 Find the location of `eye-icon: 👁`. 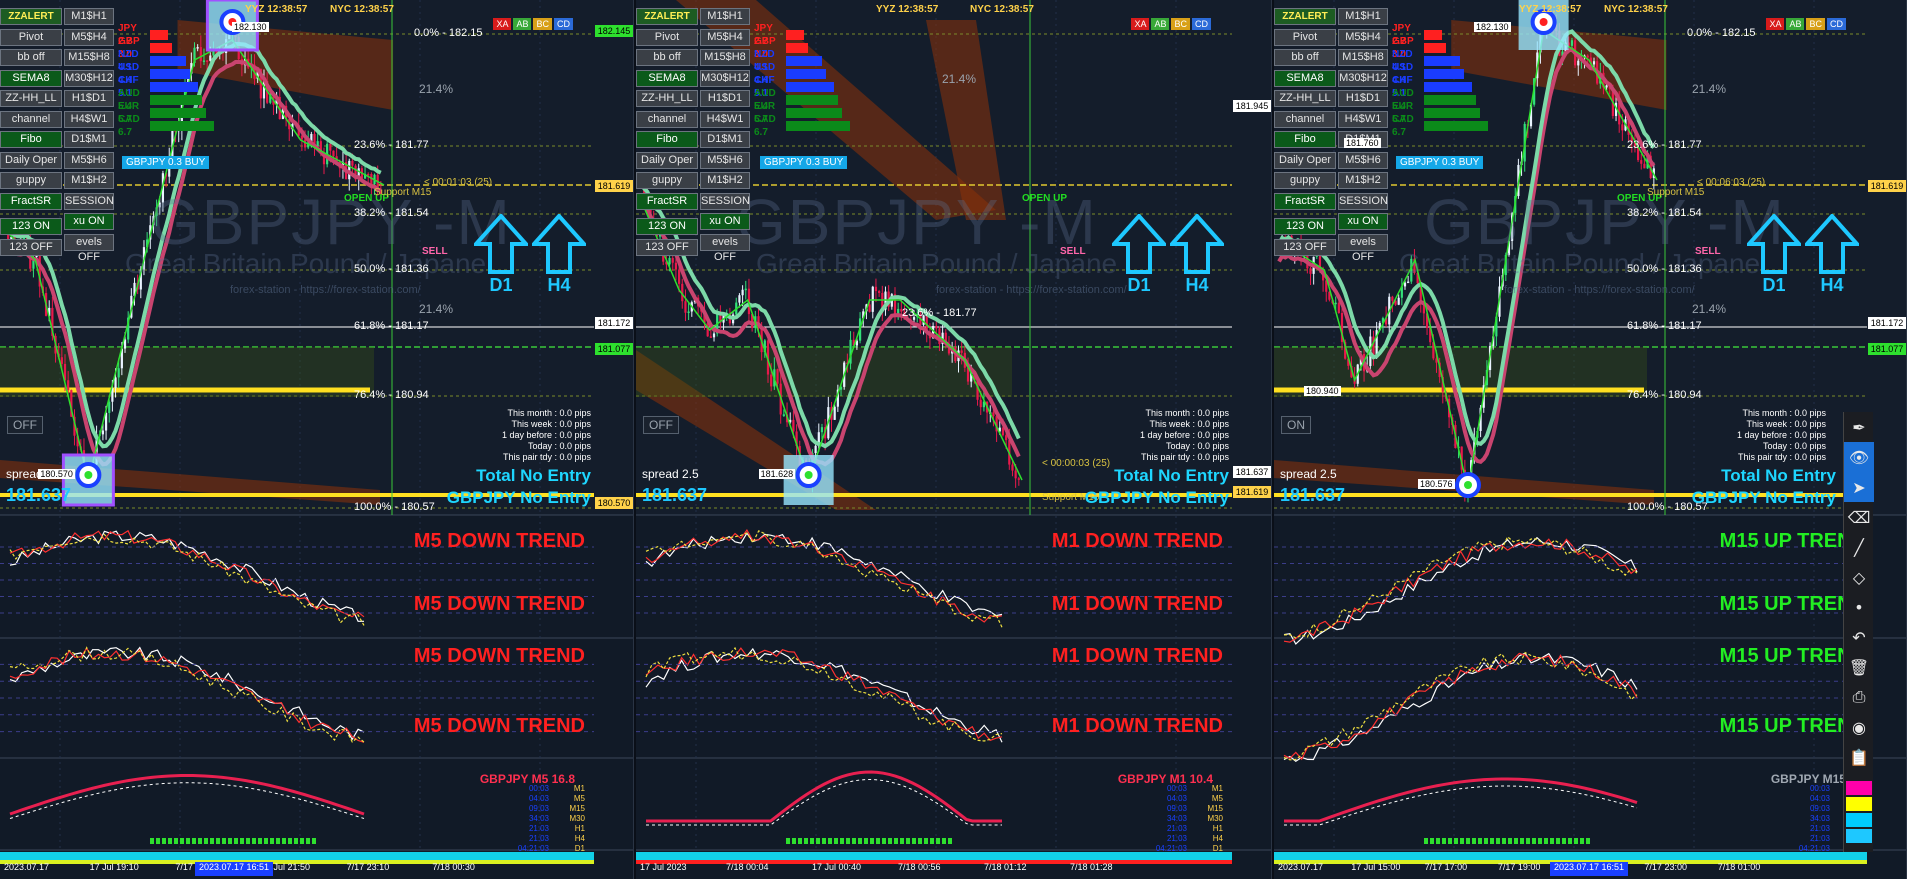

eye-icon: 👁 is located at coordinates (1859, 457).